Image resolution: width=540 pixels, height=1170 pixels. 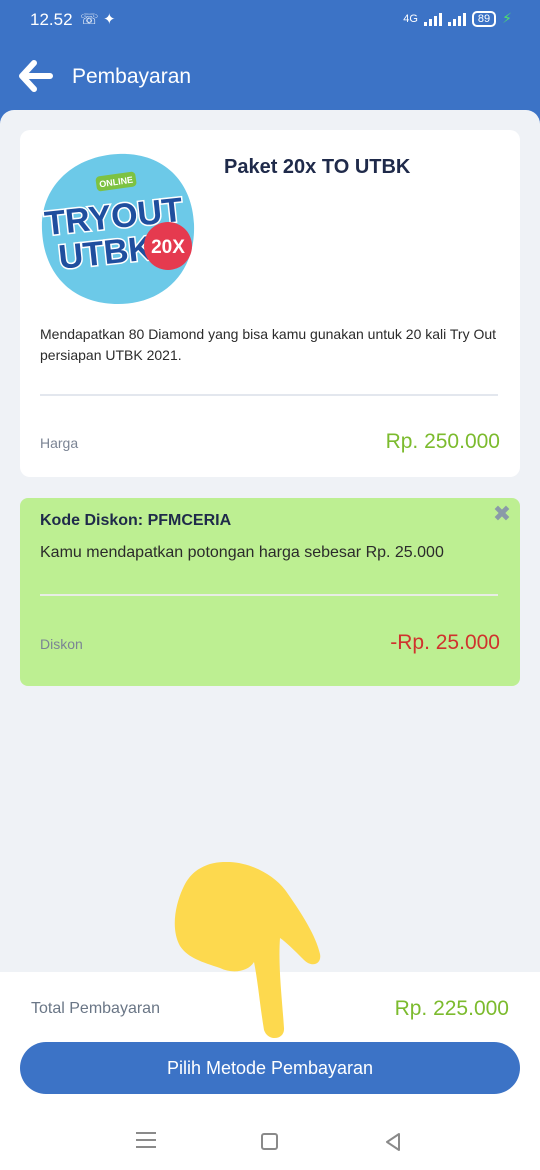 I want to click on status-bar: 12.52 ☏ ✦ 4G 89 ⚡, so click(x=270, y=20).